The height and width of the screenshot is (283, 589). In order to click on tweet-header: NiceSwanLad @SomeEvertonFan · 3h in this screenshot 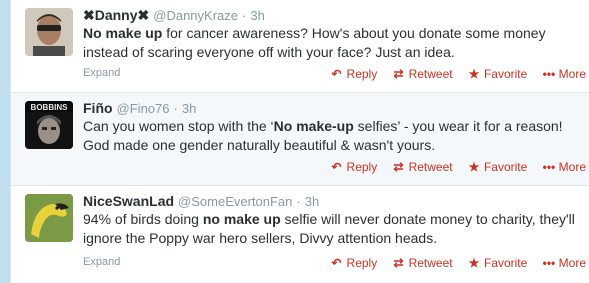, I will do `click(201, 201)`.